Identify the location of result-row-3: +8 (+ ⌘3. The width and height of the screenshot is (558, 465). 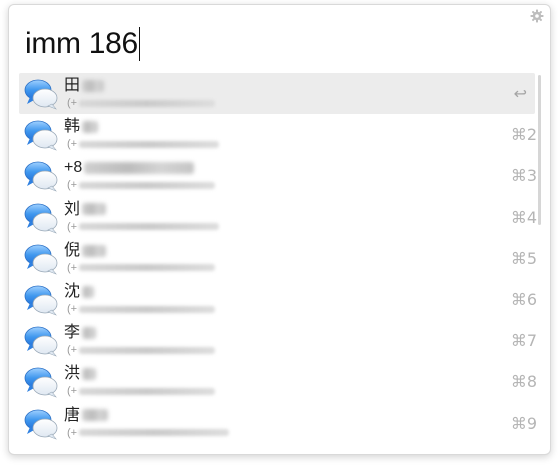
(278, 175).